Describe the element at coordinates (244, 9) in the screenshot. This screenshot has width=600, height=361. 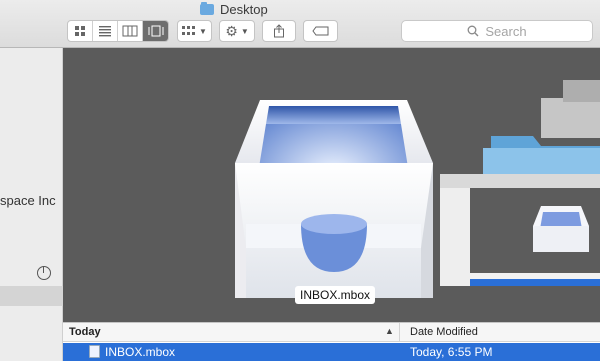
I see `window-title-label: Desktop` at that location.